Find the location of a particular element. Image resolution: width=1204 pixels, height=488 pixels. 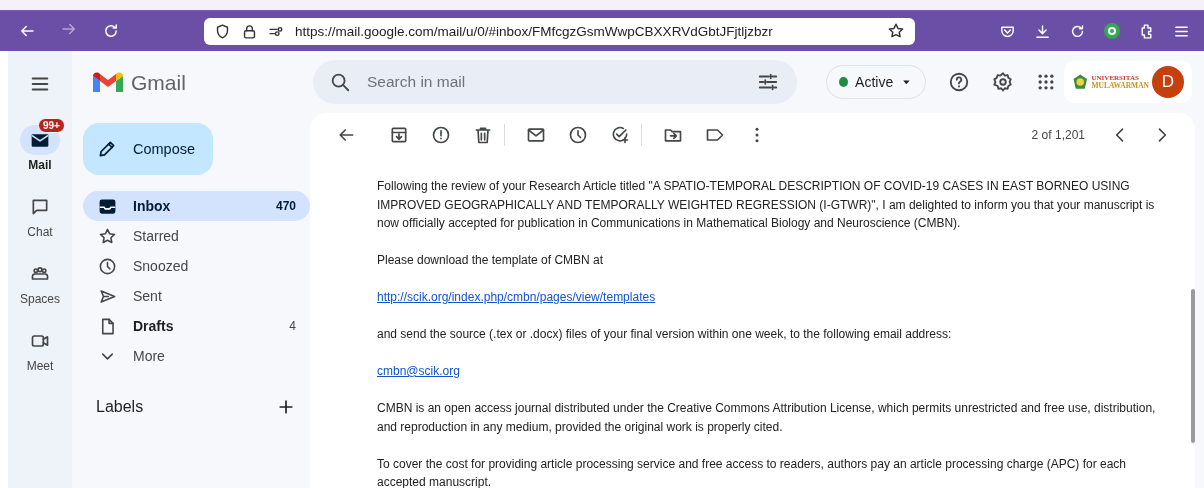

message-paragraph: Following the review of your Research Article titled "A SPATIO-TEMPORAL DESCRIPTION OF COVID-19 CASES IN EAST BORNEO USING IMPROVED GEOGRAPHICALLY AND TEMPORALLY WEIGHTED REGRESSION (I-GTWR)", I am delighted to inform you that your manuscript is now officially accepted for publication in Communications in Mathematical Biology and Neuroscience (CMBN). is located at coordinates (766, 205).